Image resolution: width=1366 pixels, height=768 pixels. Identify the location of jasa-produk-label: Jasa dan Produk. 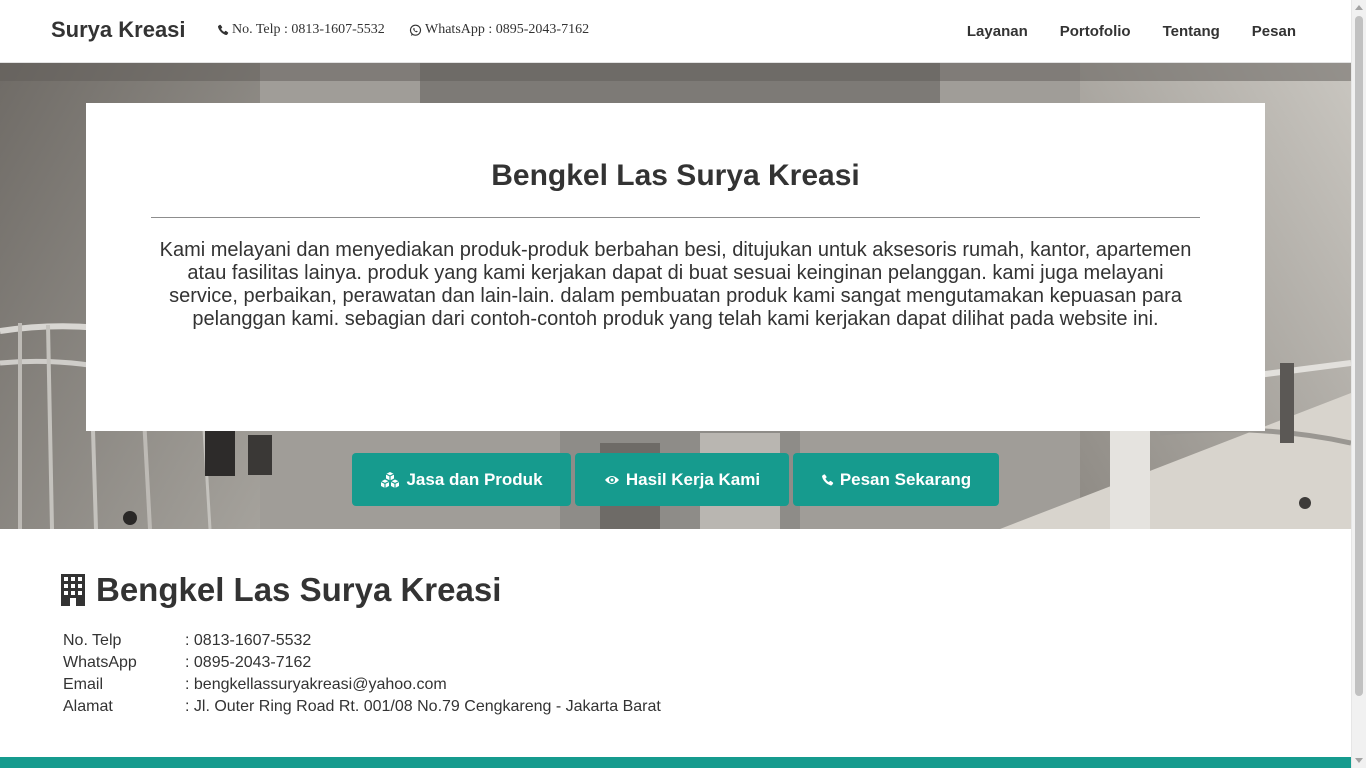
(474, 479).